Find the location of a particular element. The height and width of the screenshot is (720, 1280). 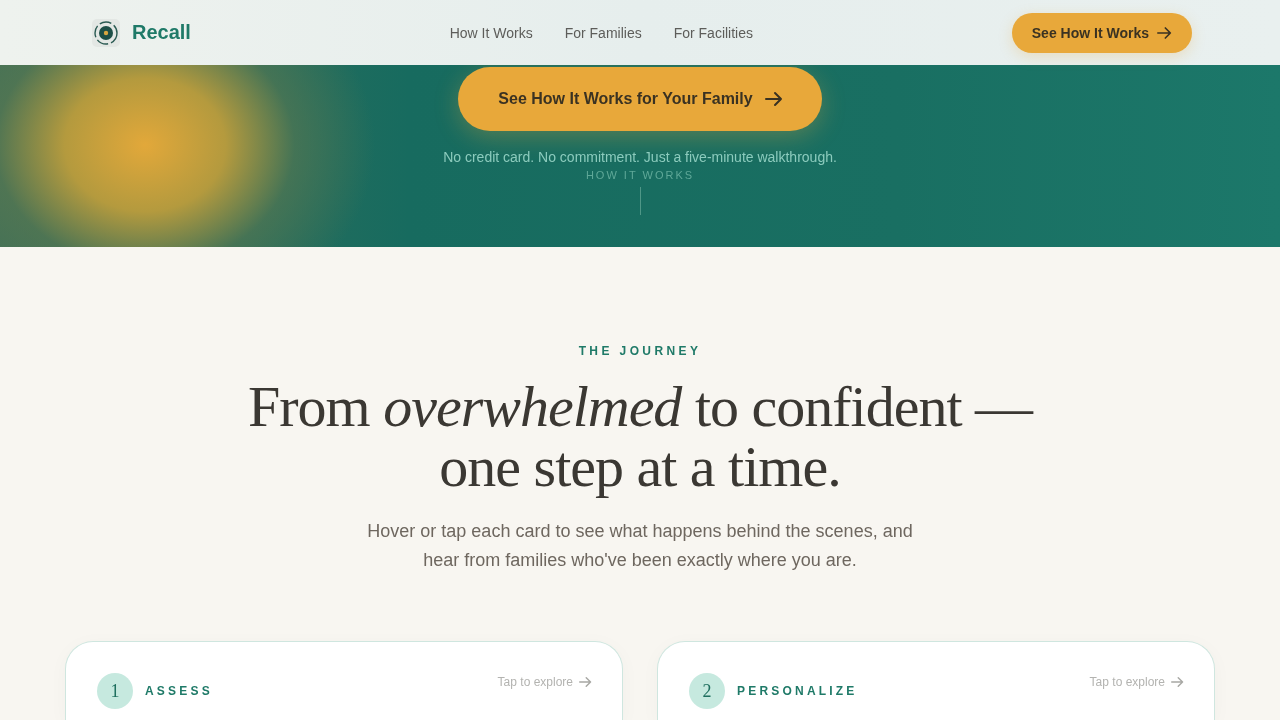

nav-link: How It Works is located at coordinates (491, 32).